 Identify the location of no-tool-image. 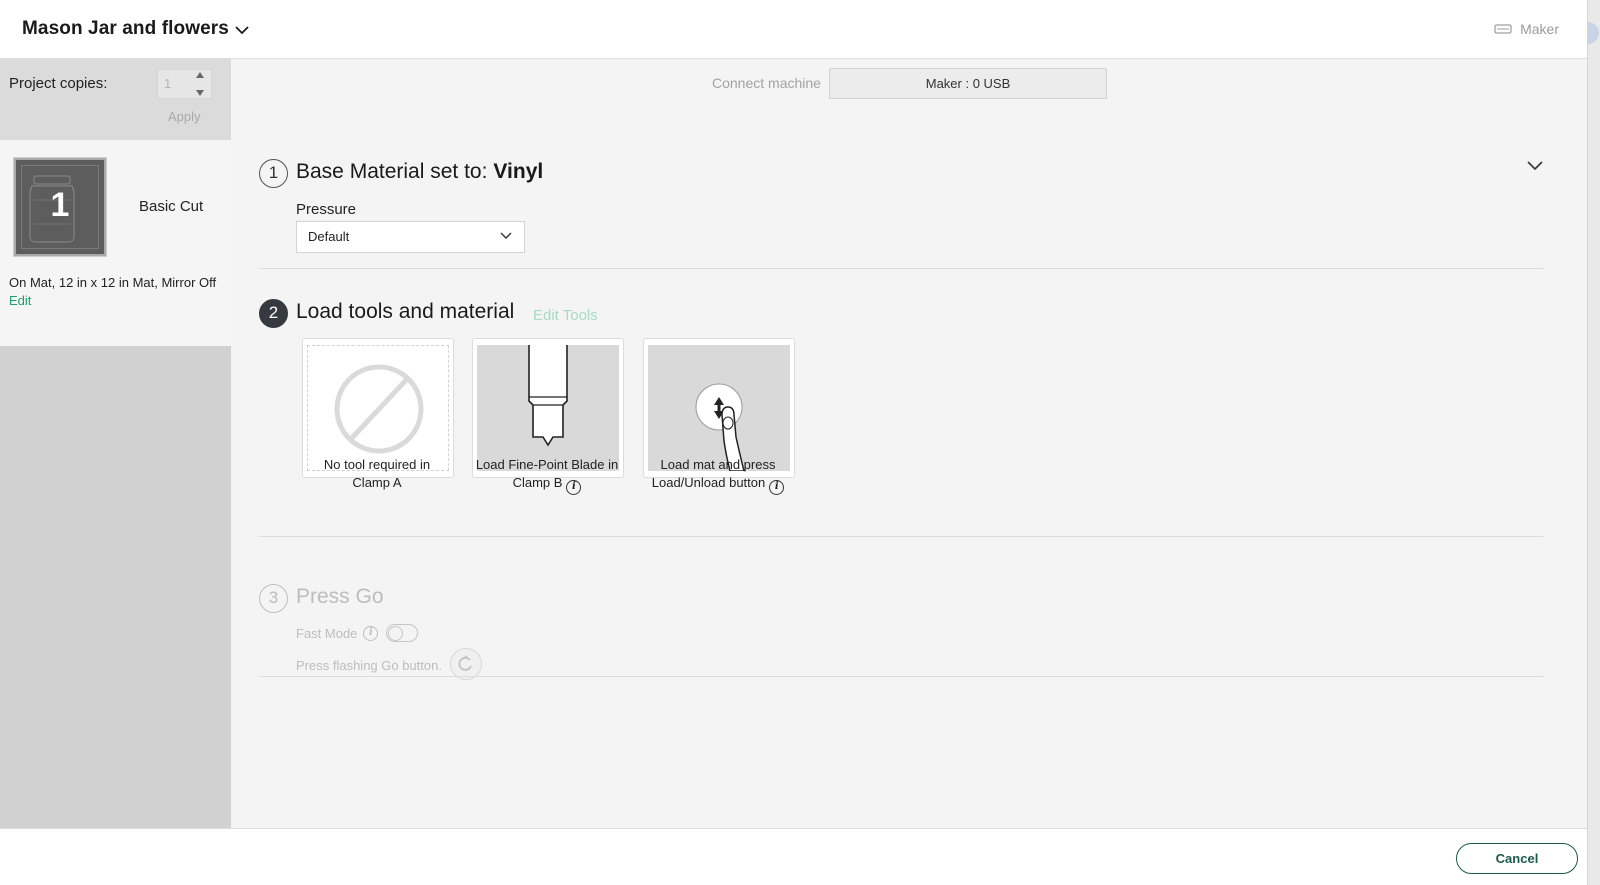
(378, 408).